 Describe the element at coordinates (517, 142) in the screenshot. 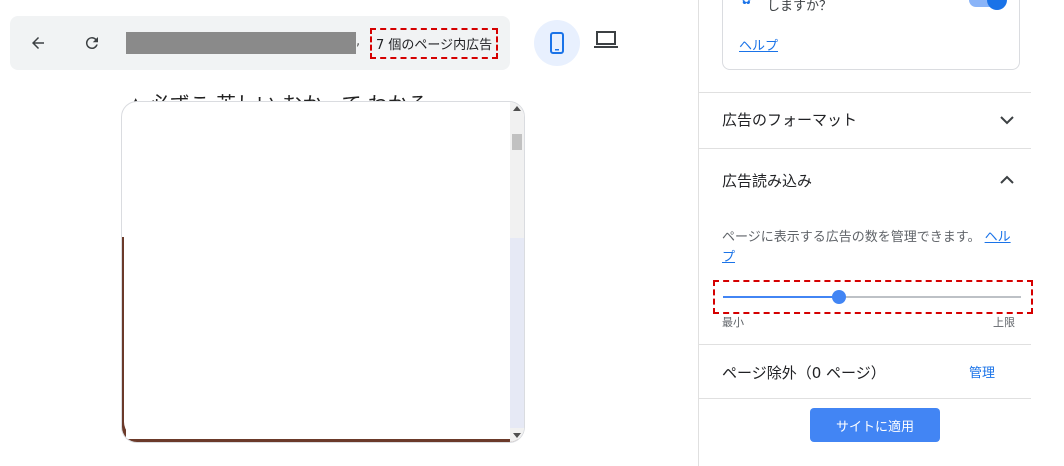

I see `scrollbar-thumb` at that location.